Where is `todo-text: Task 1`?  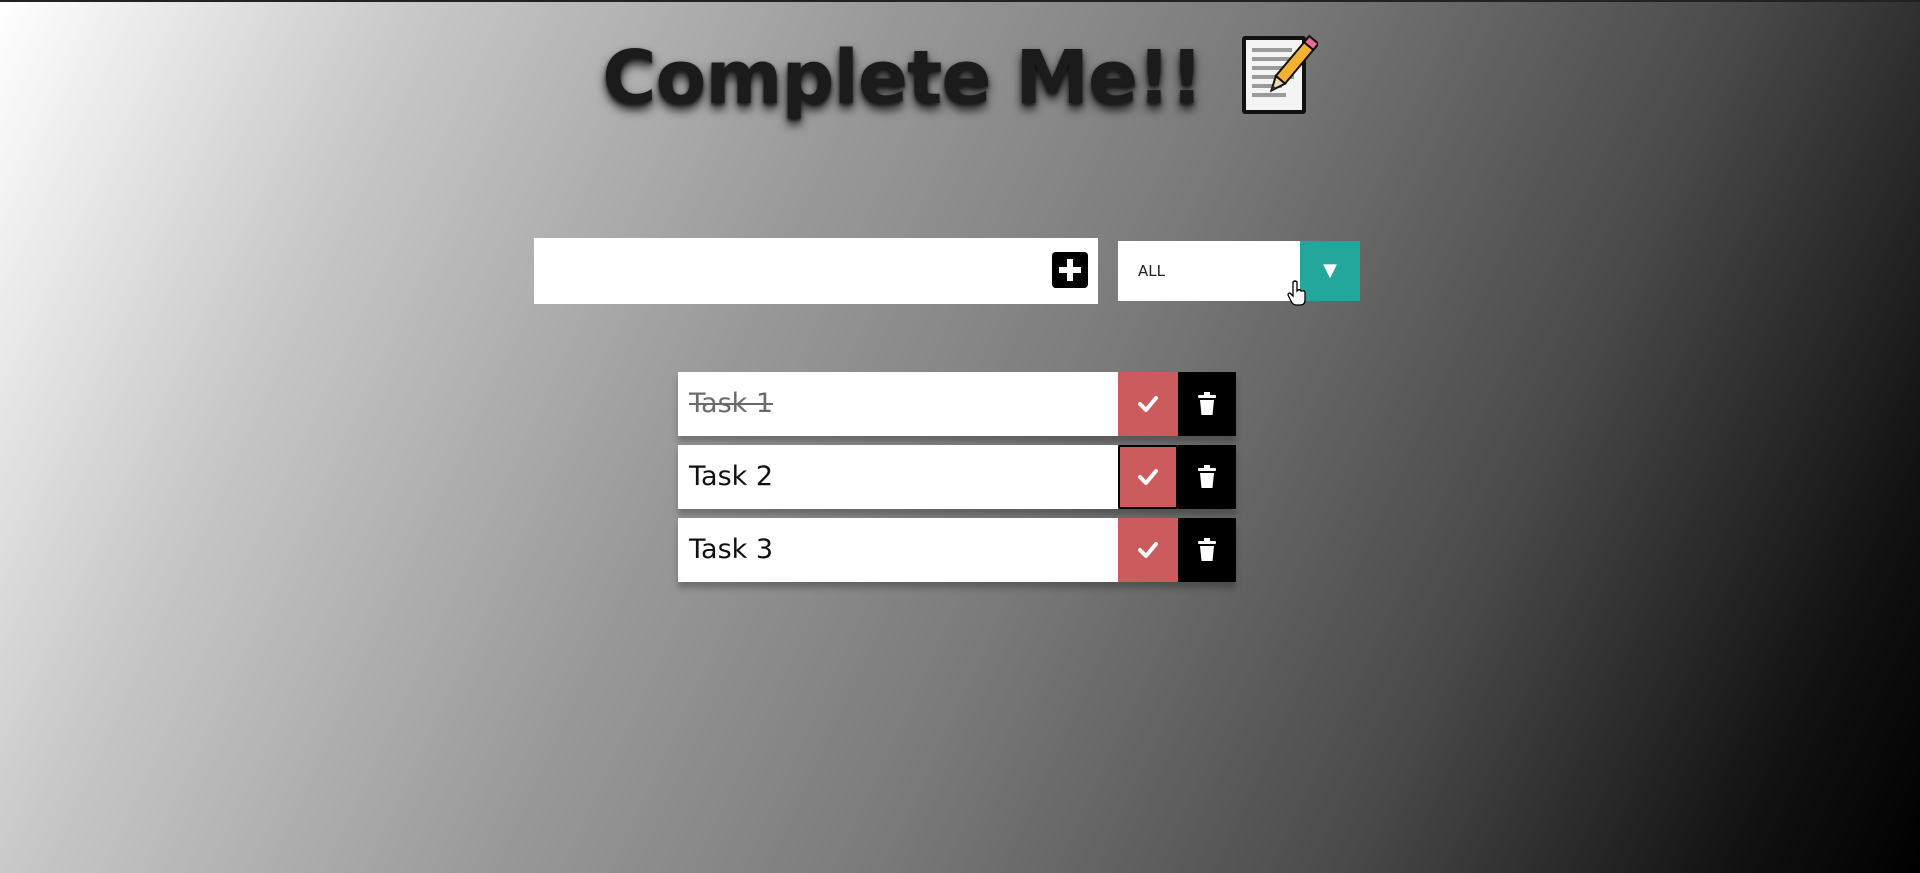
todo-text: Task 1 is located at coordinates (898, 404).